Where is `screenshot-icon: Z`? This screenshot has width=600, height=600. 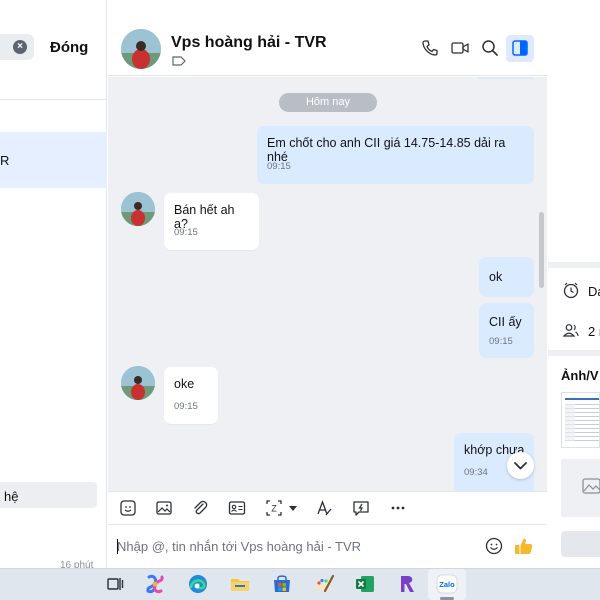
screenshot-icon: Z is located at coordinates (274, 508).